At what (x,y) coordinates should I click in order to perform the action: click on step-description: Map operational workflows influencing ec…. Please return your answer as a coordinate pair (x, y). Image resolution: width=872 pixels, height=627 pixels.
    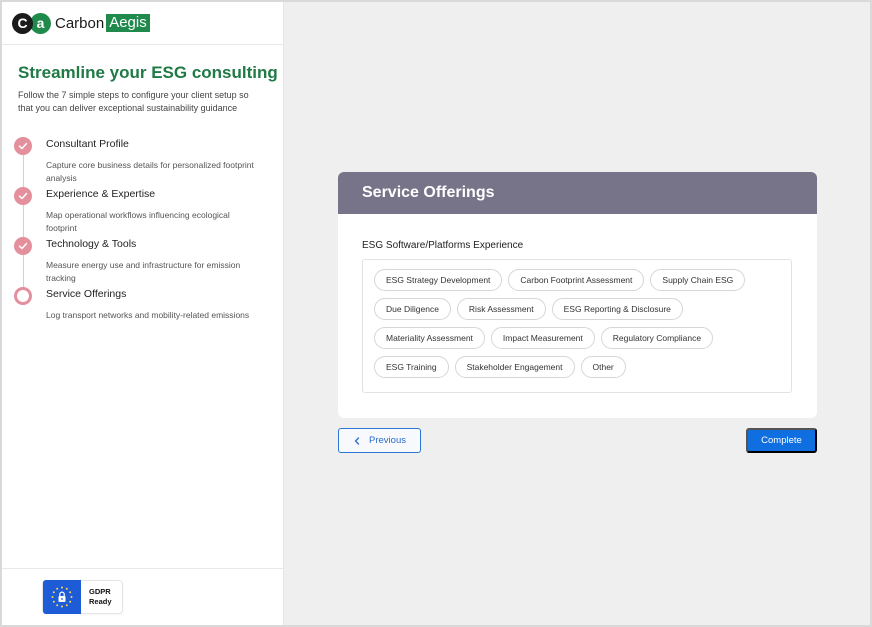
    Looking at the image, I should click on (138, 221).